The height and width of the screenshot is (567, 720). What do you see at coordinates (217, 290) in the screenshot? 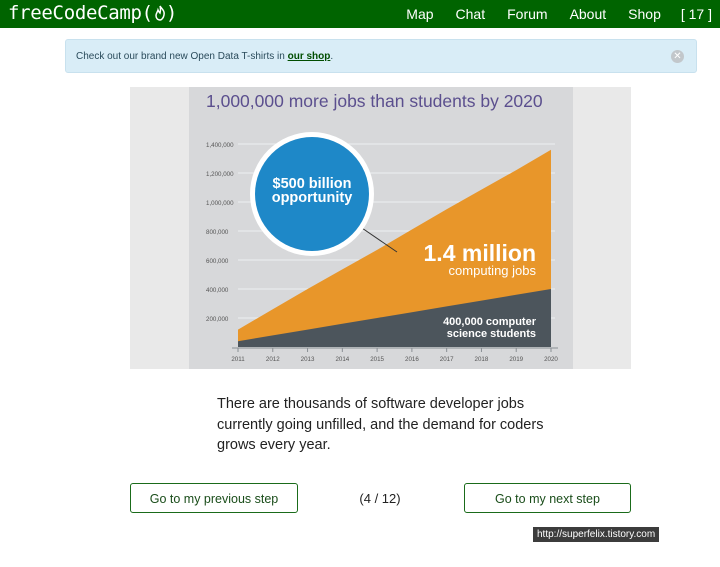
I see `y-tick-label: 400,000` at bounding box center [217, 290].